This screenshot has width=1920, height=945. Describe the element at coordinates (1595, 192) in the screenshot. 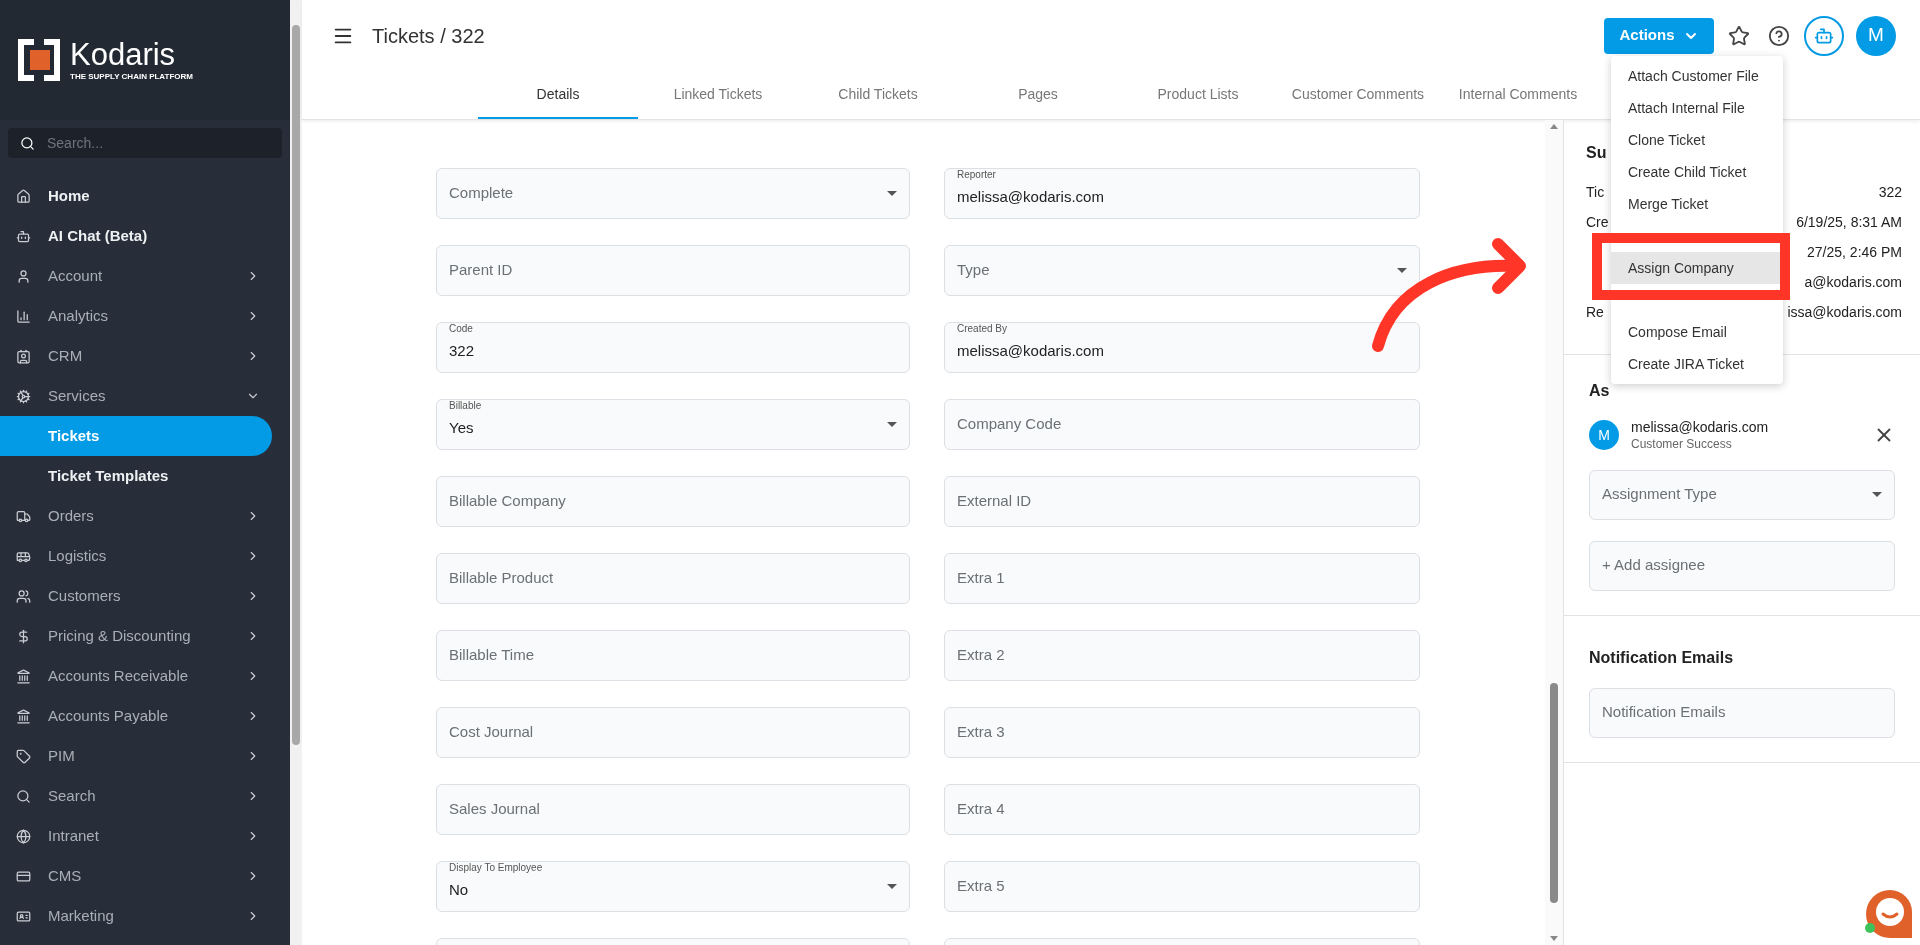

I see `summary-label: Tic` at that location.